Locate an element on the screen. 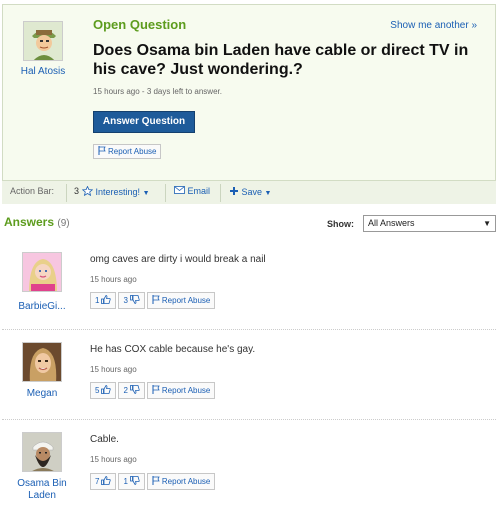 Image resolution: width=500 pixels, height=514 pixels. interesting-count: 3 is located at coordinates (77, 191).